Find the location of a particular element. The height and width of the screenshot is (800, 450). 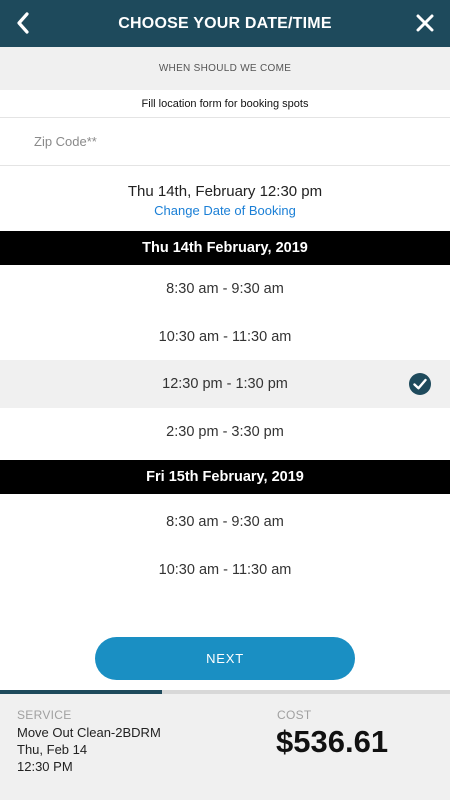

time-slot-label: 2:30 pm - 3:30 pm is located at coordinates (225, 432).